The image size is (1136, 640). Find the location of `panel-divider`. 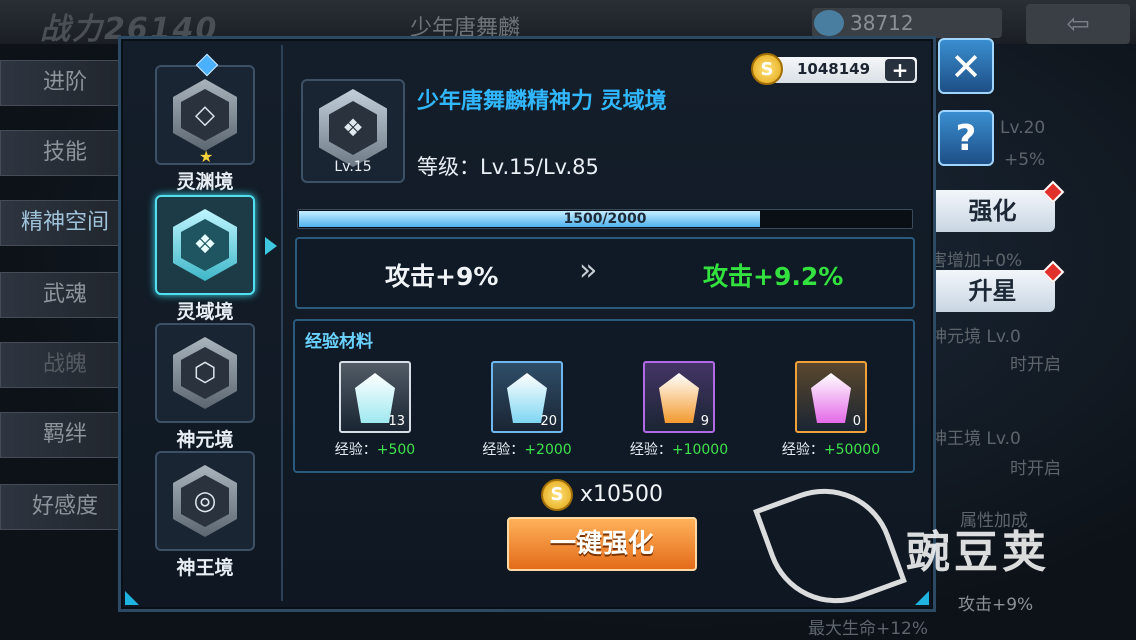

panel-divider is located at coordinates (282, 323).